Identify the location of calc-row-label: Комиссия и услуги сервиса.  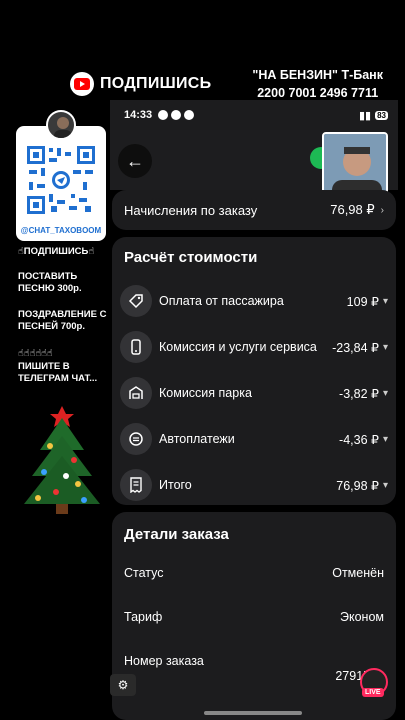
(238, 347).